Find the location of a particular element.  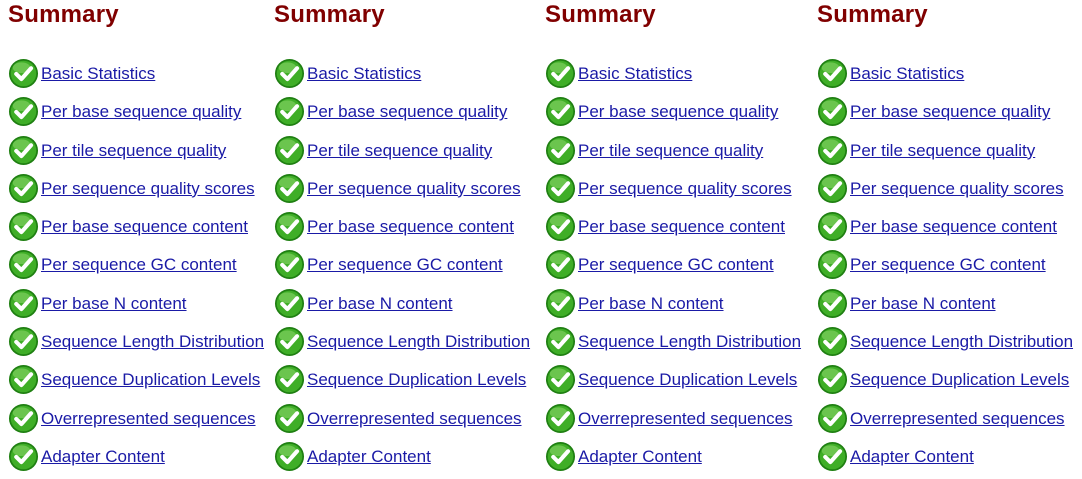

module-item: Adapter Content is located at coordinates (673, 460).